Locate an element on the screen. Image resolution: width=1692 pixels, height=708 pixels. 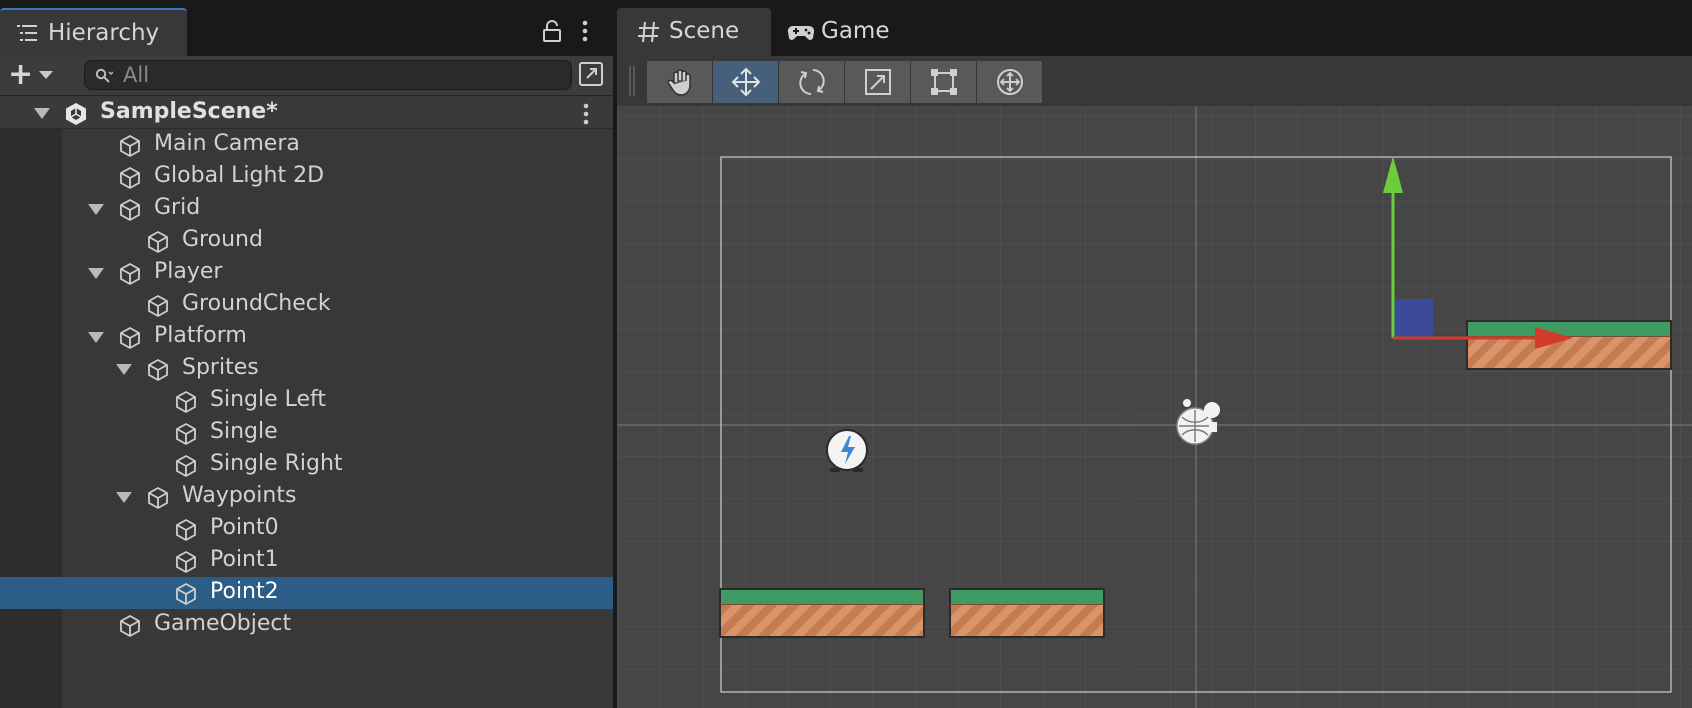
hierarchy-item: GameObject is located at coordinates (306, 625).